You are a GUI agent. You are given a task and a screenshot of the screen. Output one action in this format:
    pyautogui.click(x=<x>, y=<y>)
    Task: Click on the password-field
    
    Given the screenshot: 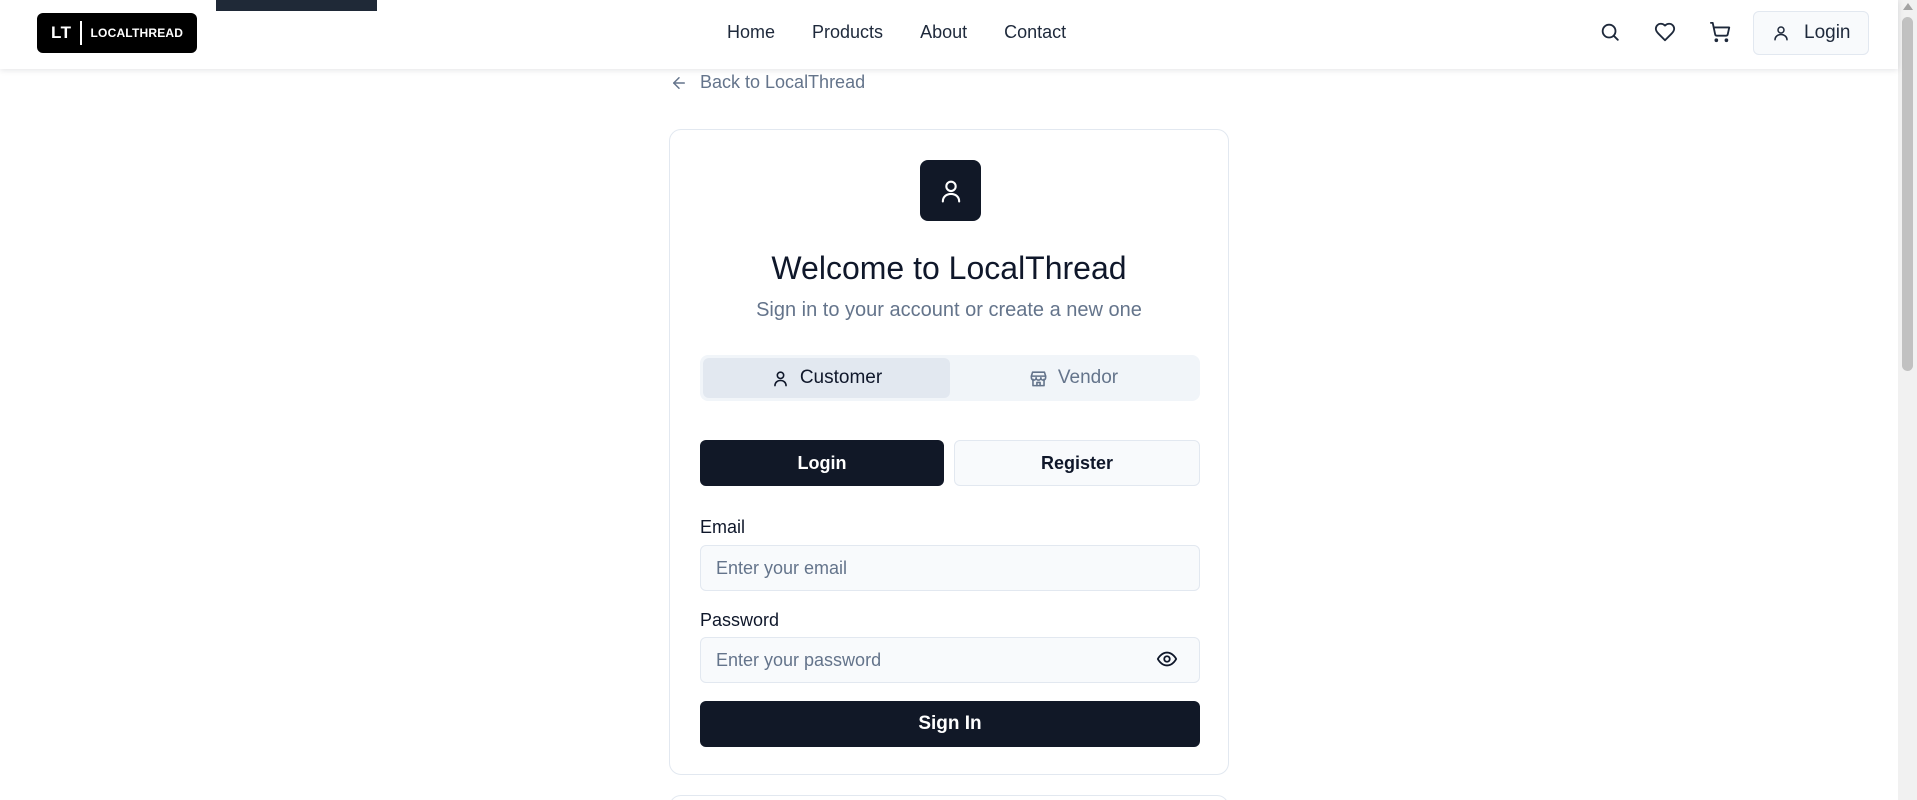 What is the action you would take?
    pyautogui.click(x=950, y=660)
    